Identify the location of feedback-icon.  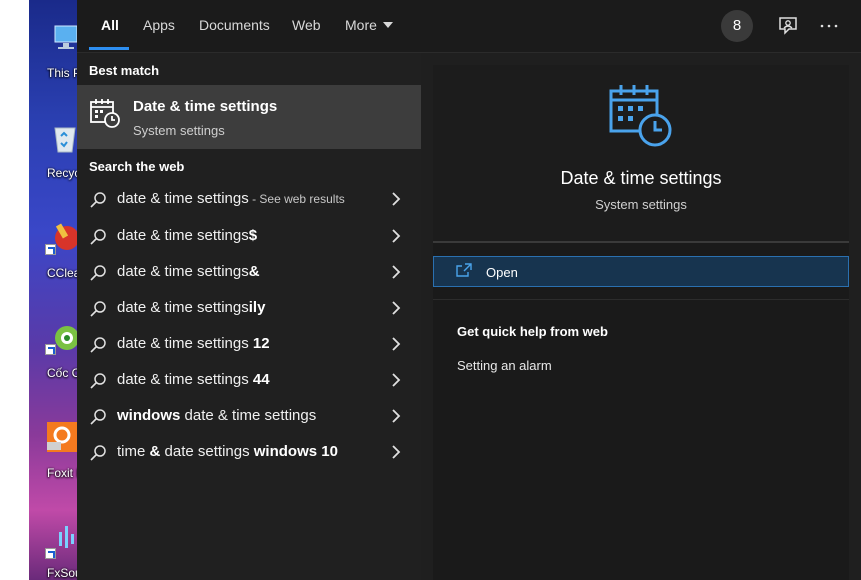
(788, 26).